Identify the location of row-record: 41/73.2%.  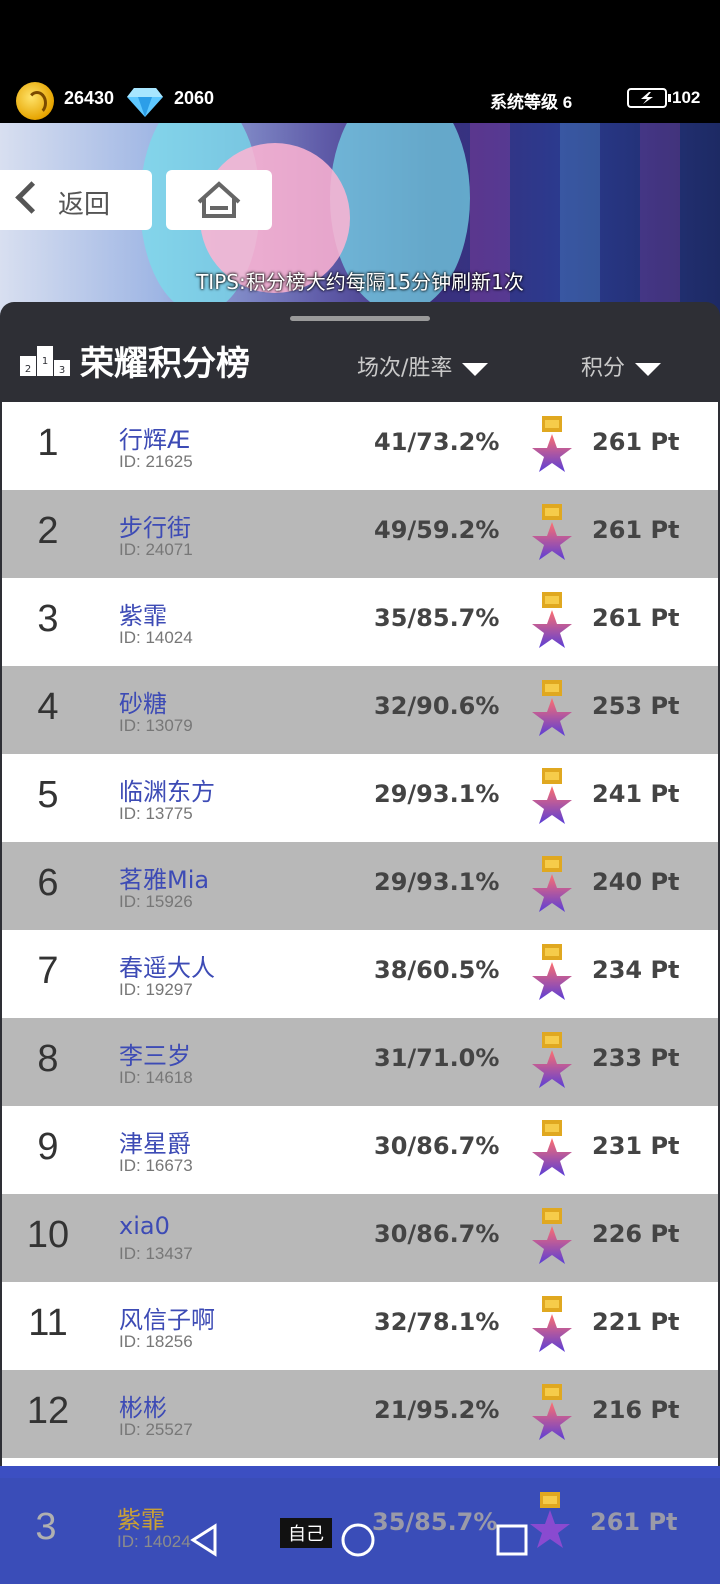
(437, 442).